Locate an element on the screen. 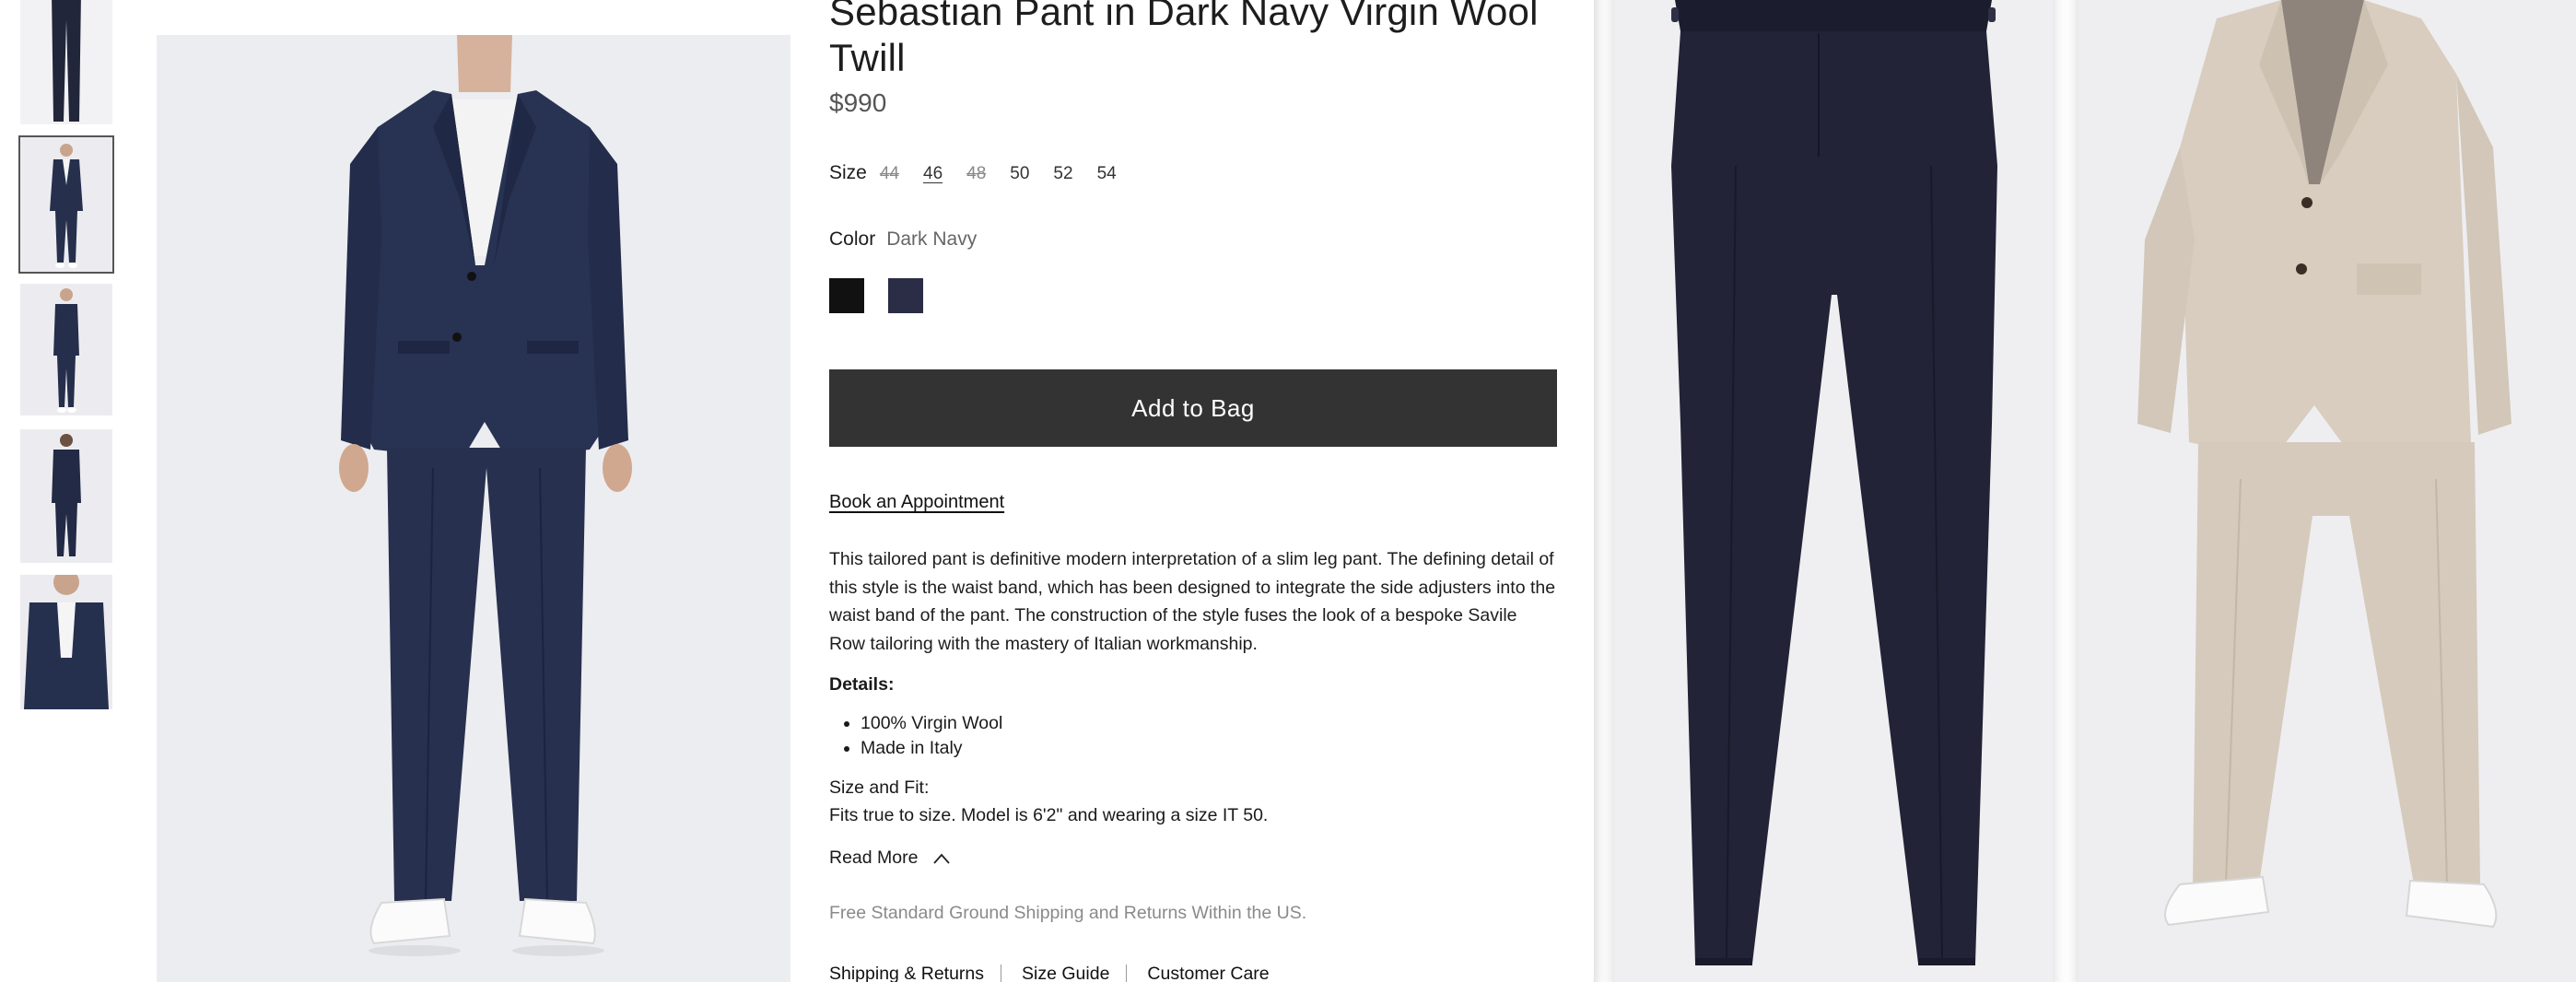 This screenshot has height=982, width=2576. product-price: $990 is located at coordinates (858, 102).